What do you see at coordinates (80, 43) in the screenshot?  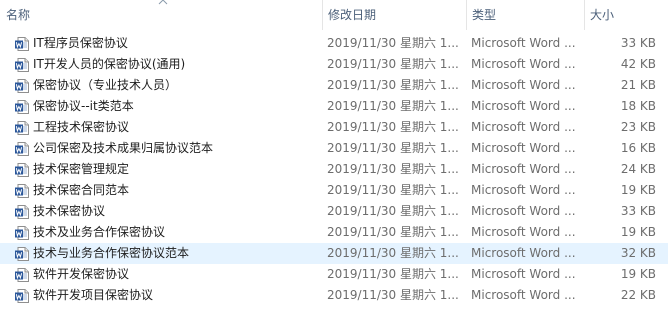 I see `file-name: IT程序员保密协议` at bounding box center [80, 43].